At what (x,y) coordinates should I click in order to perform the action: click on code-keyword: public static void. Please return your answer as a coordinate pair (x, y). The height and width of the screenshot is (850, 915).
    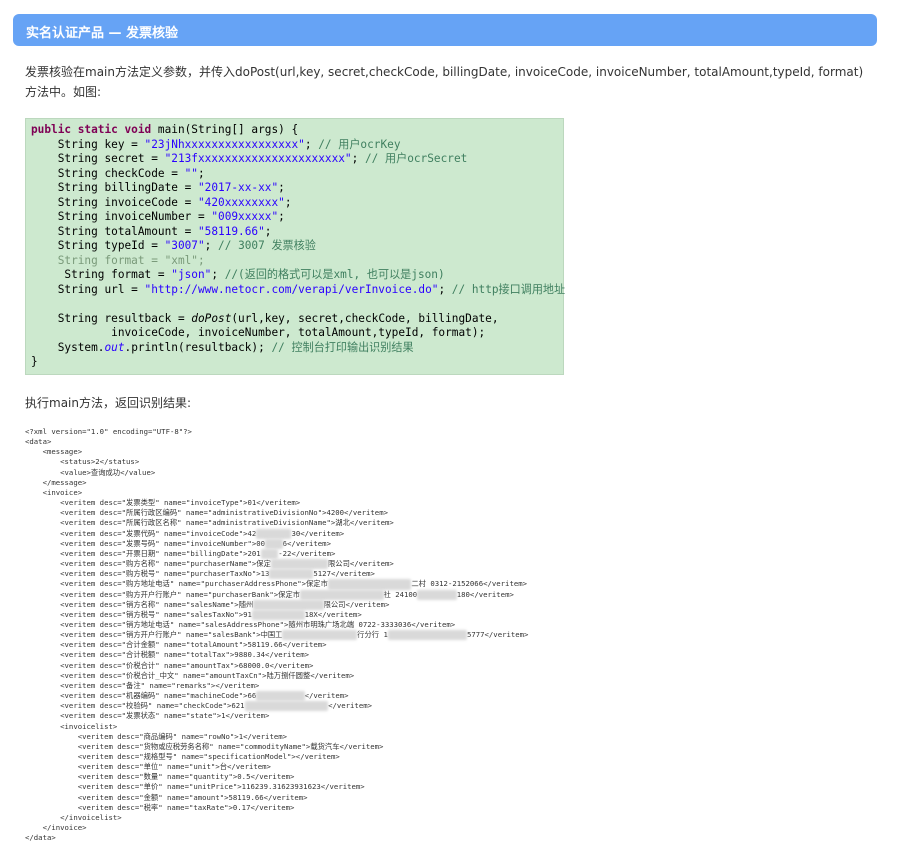
    Looking at the image, I should click on (91, 129).